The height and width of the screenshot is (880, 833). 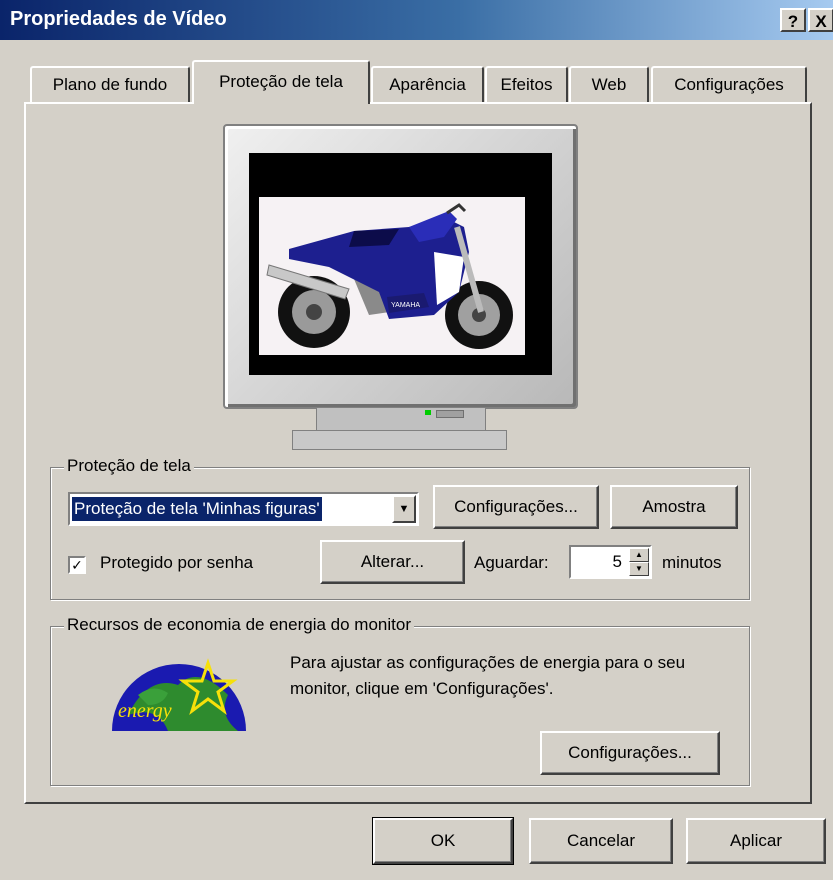 I want to click on tab-protecao-de-tela: Proteção de tela, so click(x=281, y=82).